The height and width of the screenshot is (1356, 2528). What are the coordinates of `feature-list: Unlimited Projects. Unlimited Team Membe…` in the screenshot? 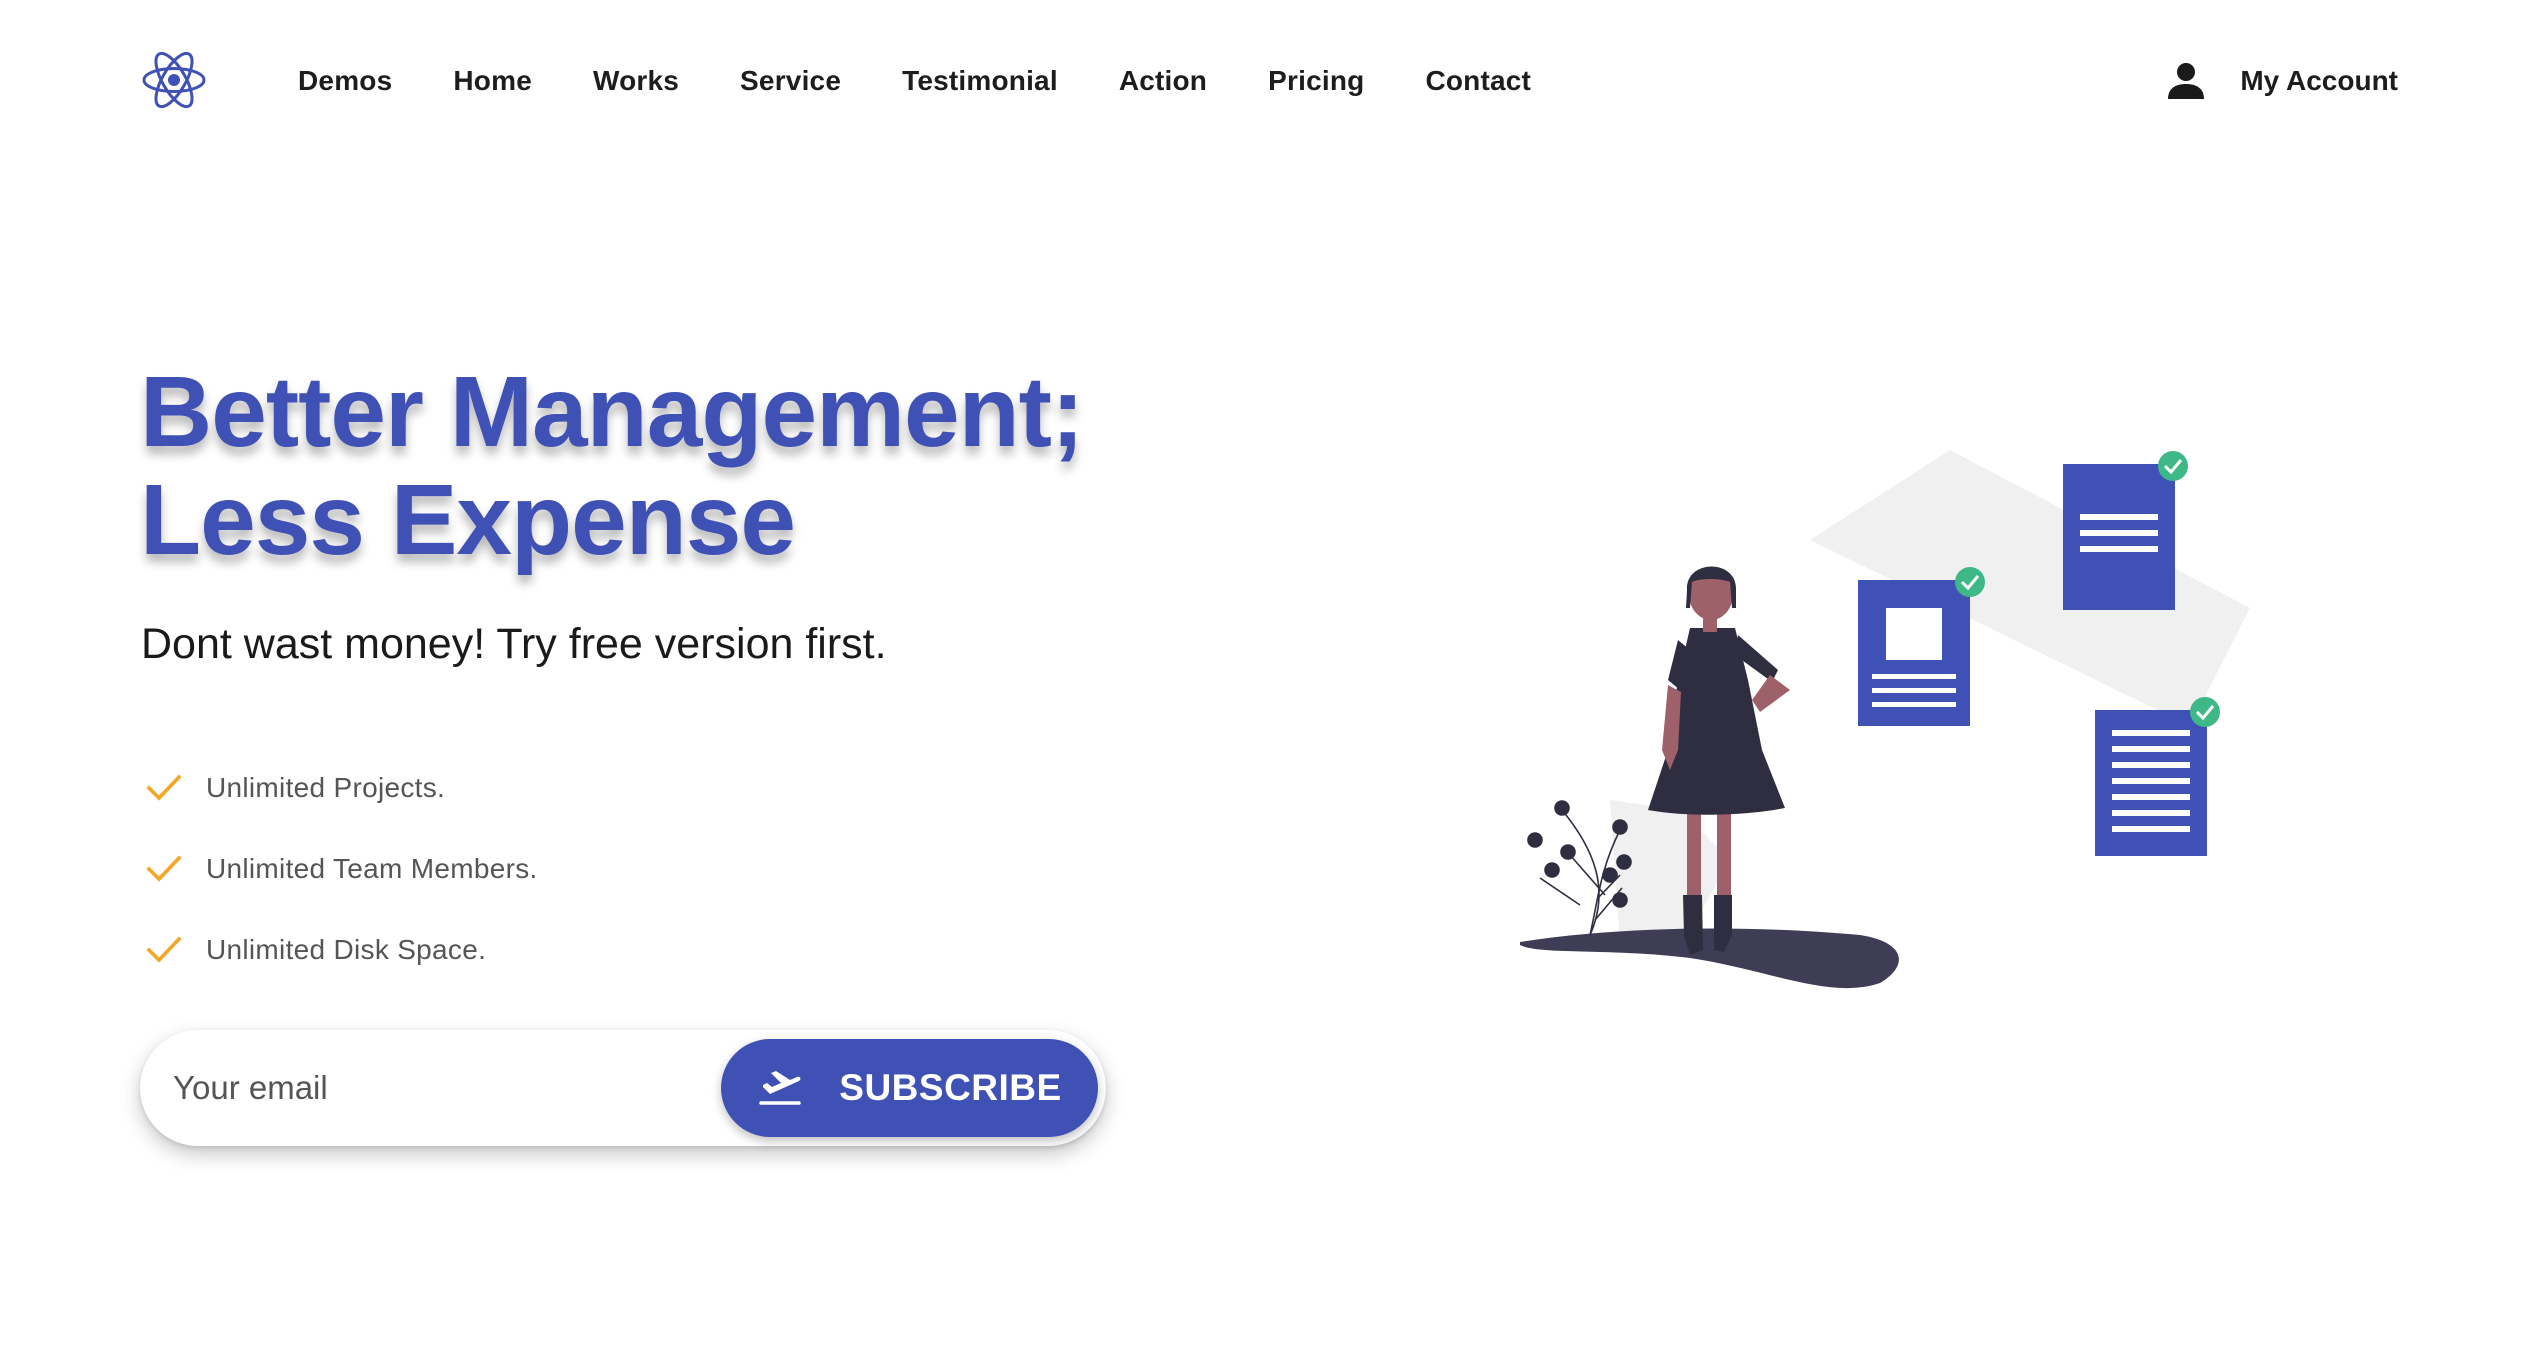 It's located at (342, 885).